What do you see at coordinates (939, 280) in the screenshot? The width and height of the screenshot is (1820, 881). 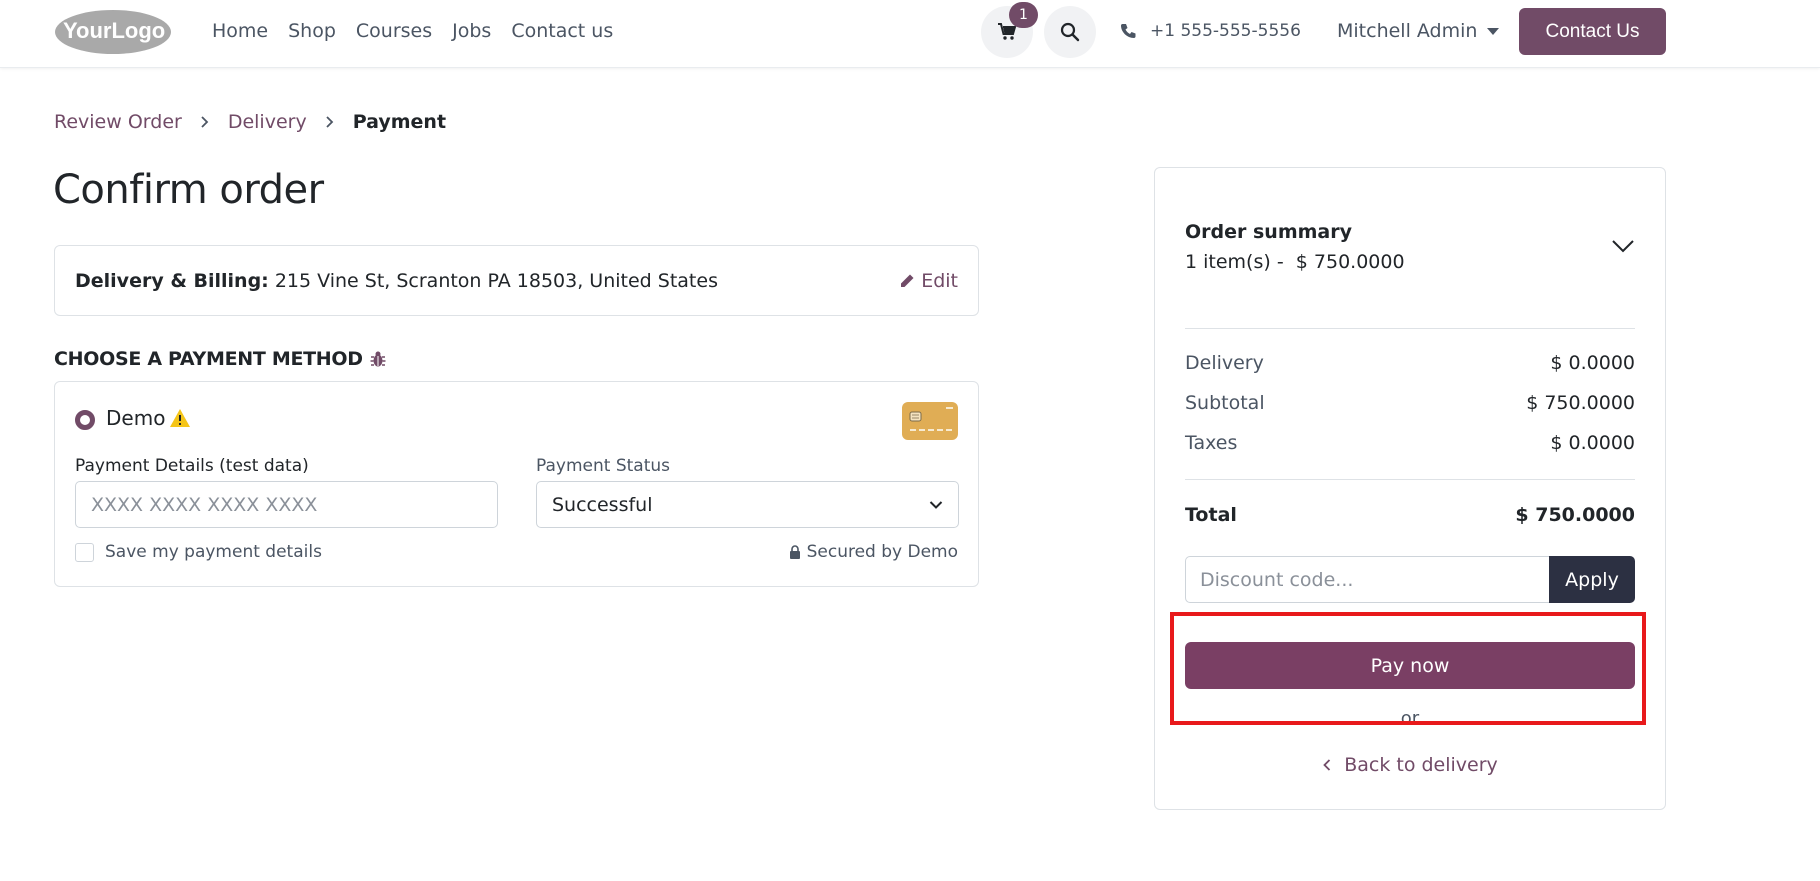 I see `edit-label: Edit` at bounding box center [939, 280].